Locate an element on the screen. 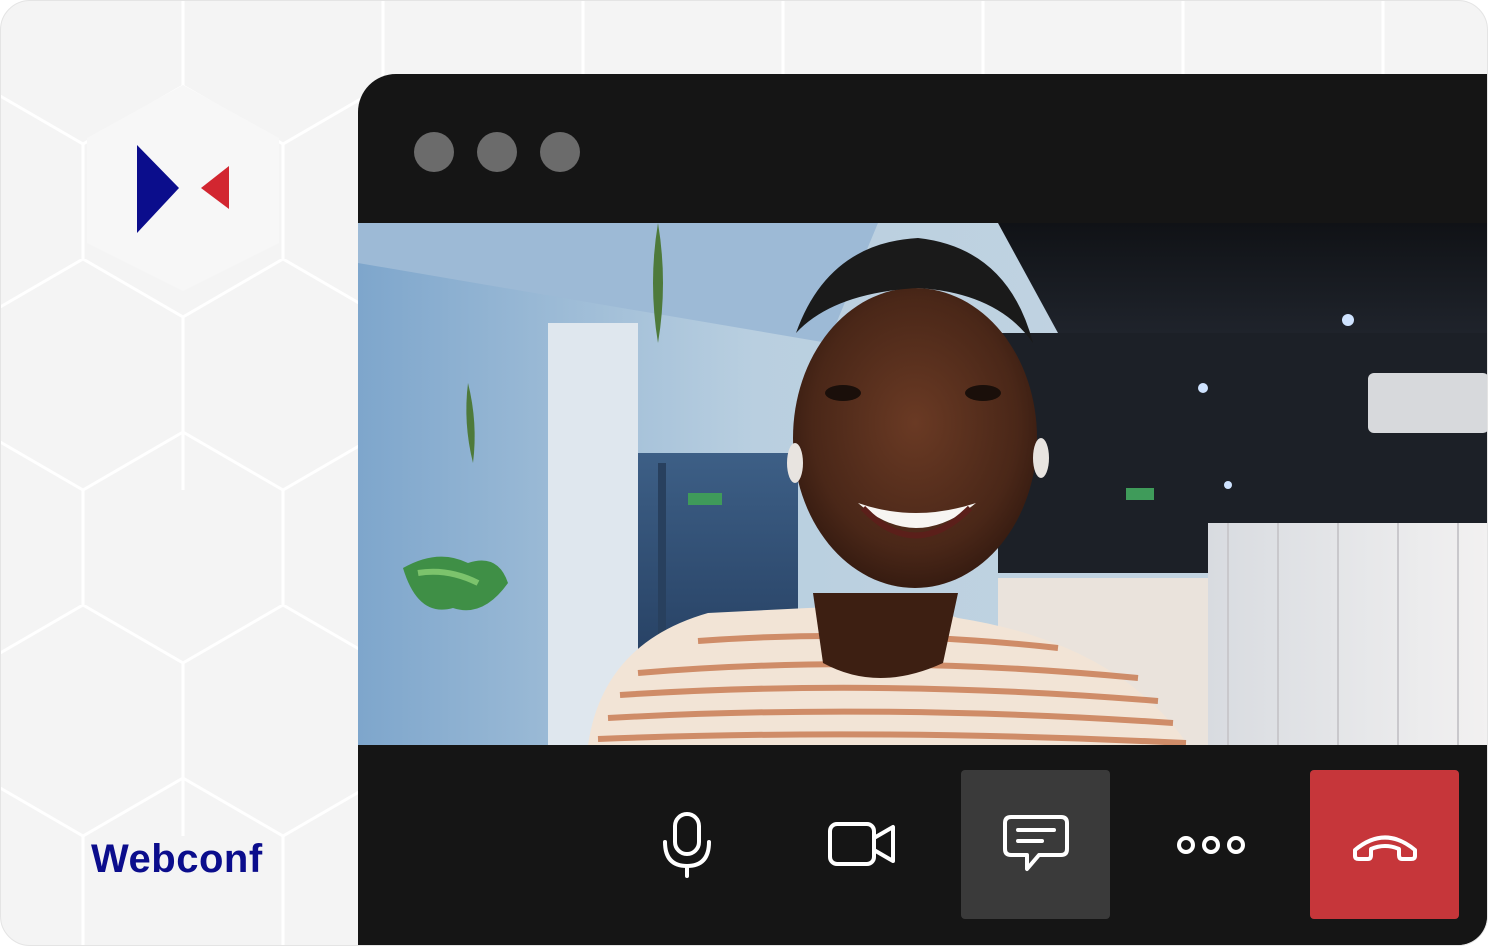 This screenshot has height=946, width=1488. end-call-button is located at coordinates (1384, 844).